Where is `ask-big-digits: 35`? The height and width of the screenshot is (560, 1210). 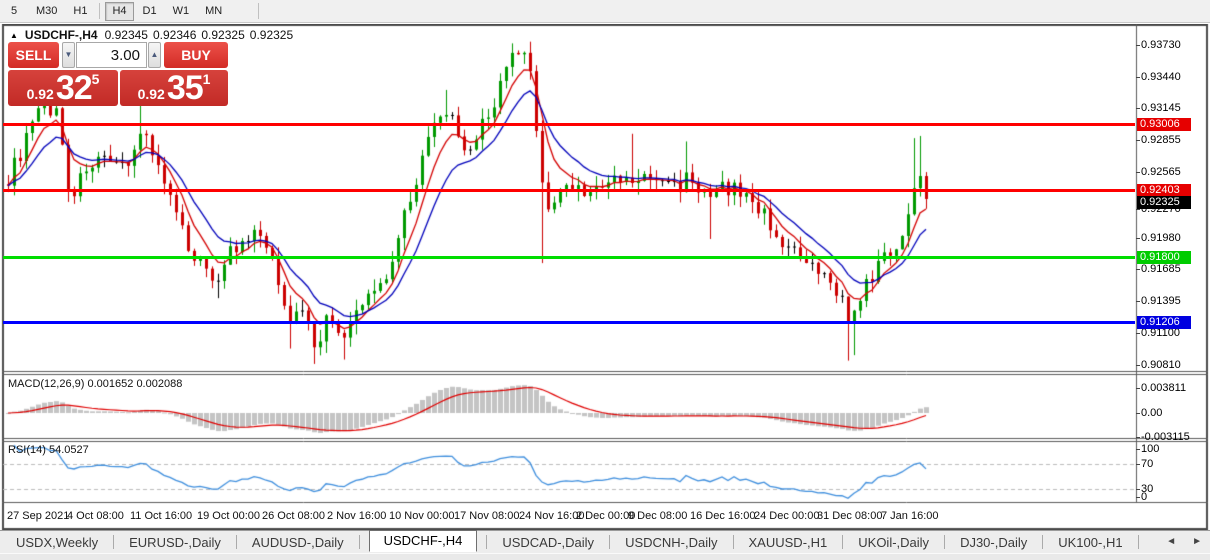 ask-big-digits: 35 is located at coordinates (185, 88).